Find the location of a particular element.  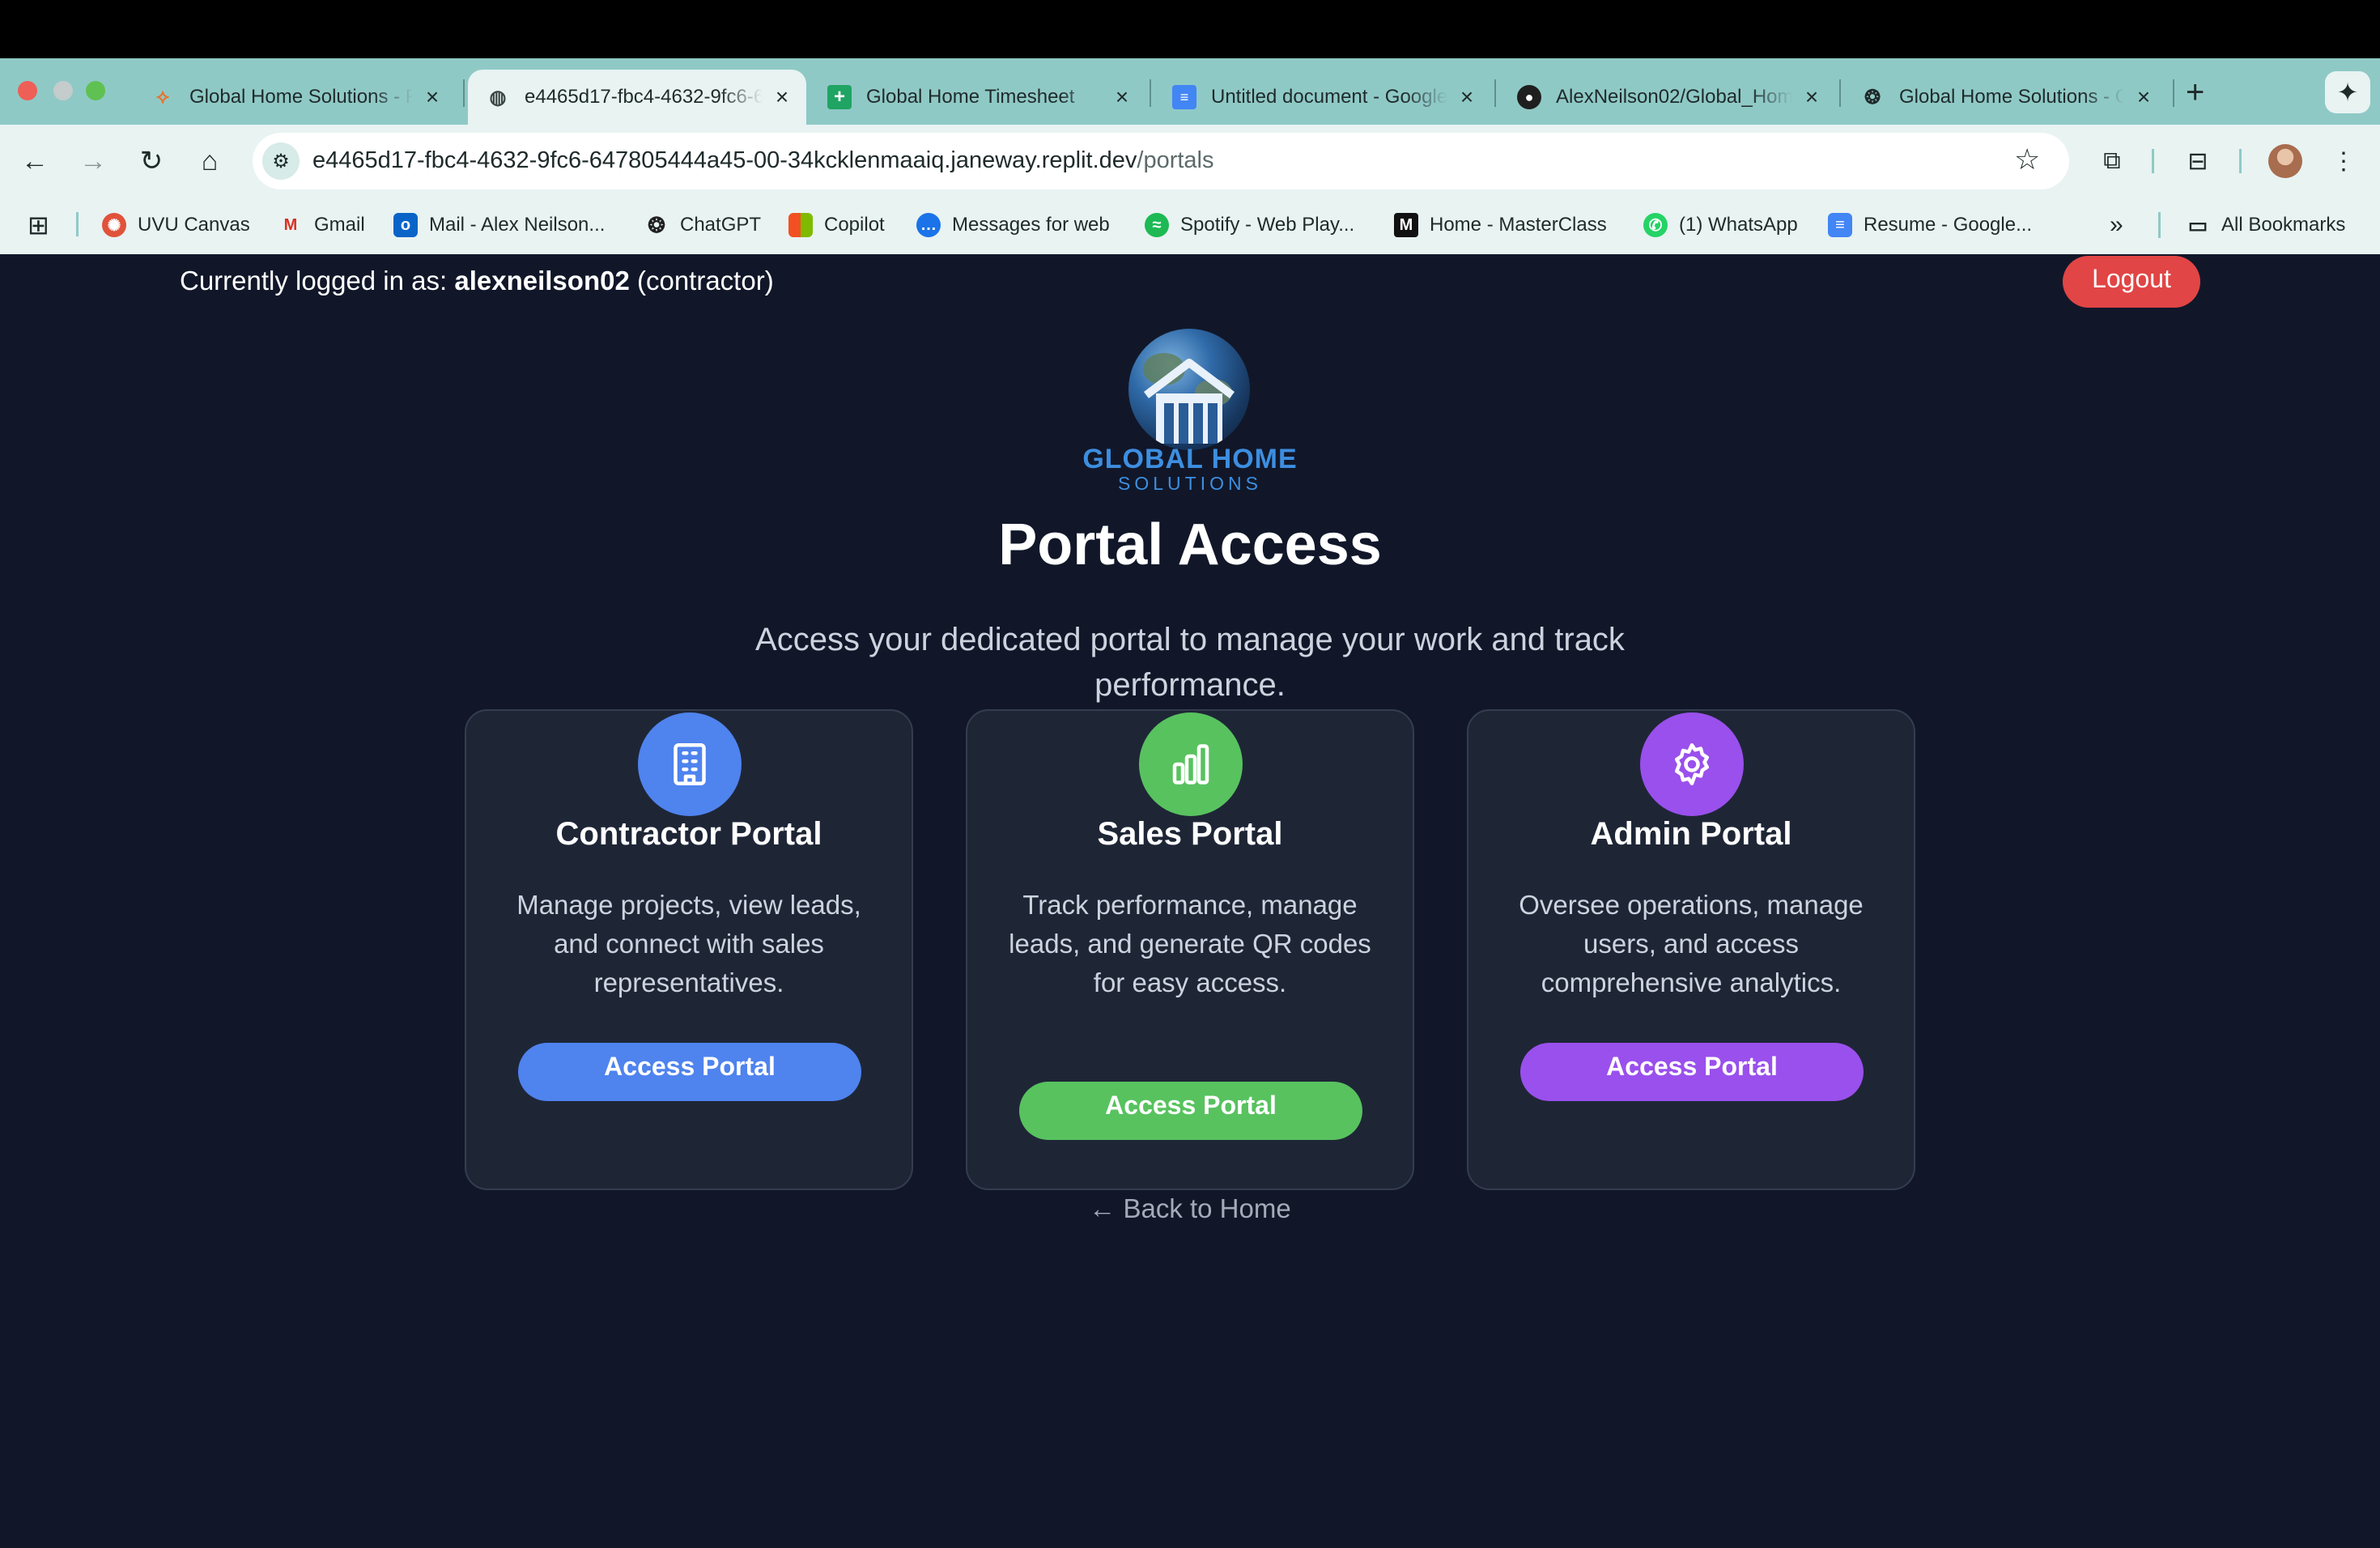

session-role: (contractor) is located at coordinates (702, 281).